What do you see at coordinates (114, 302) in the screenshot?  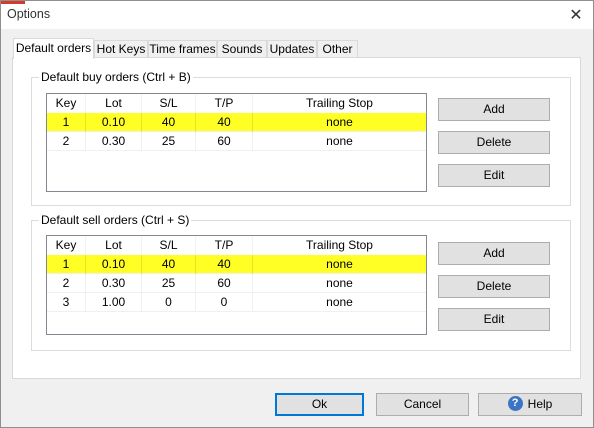 I see `cell-lot: 1.00` at bounding box center [114, 302].